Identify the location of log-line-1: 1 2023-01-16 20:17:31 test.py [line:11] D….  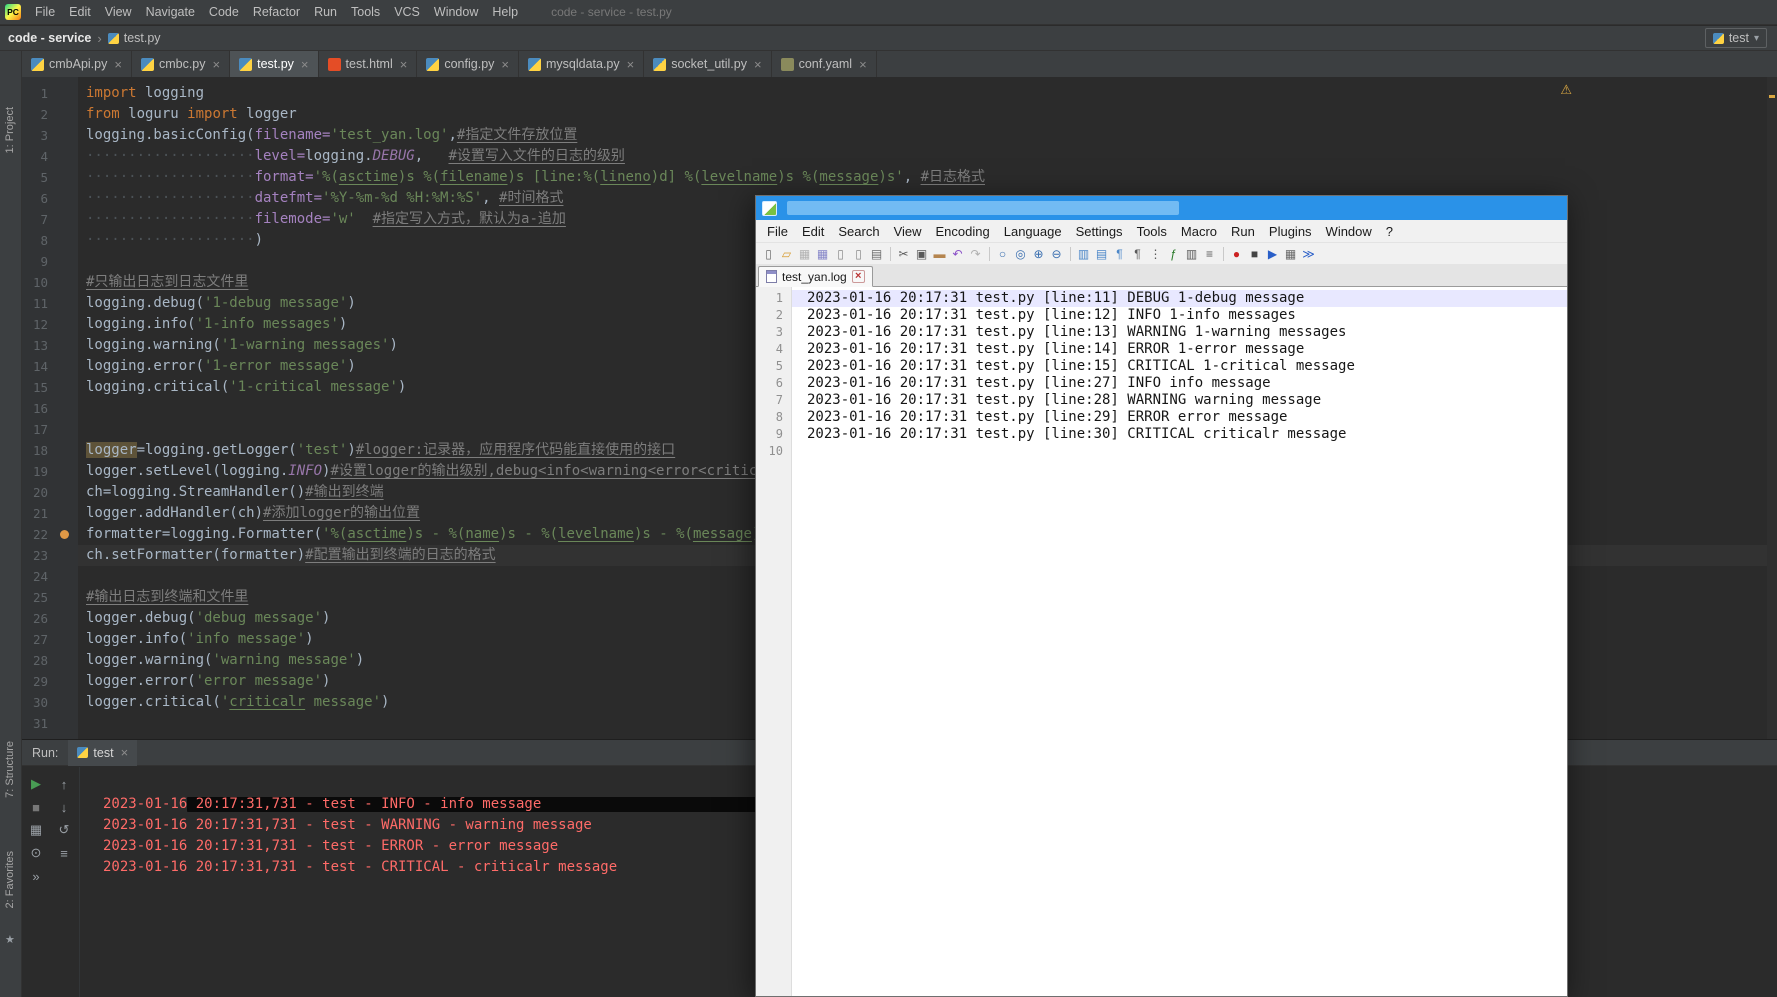
(1161, 298).